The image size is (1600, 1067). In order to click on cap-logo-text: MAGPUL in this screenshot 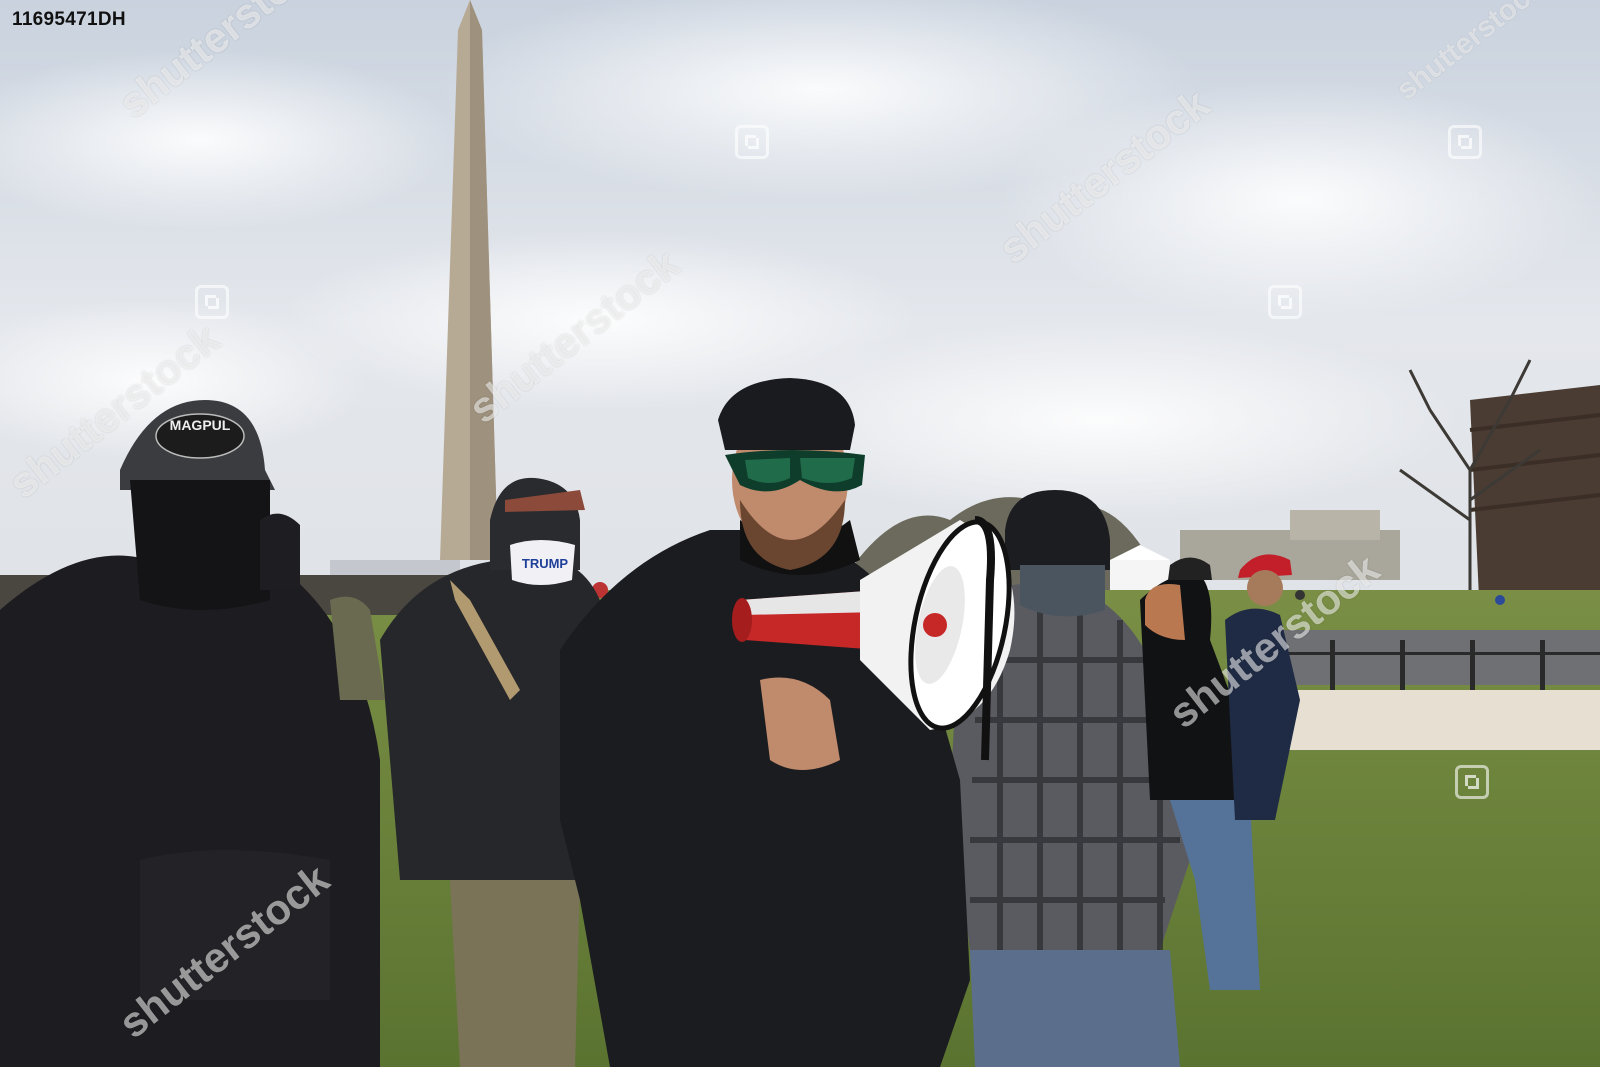, I will do `click(200, 425)`.